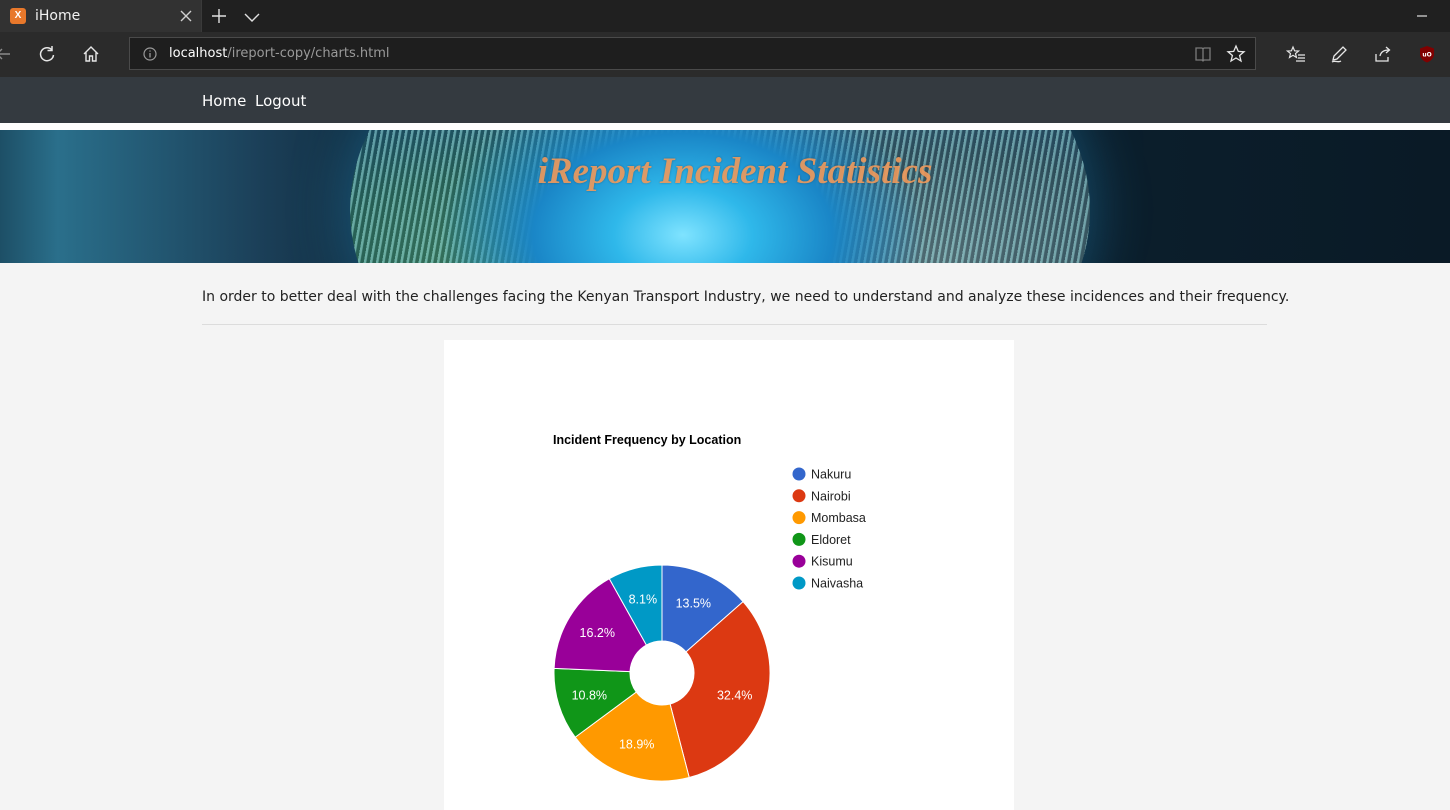 This screenshot has height=810, width=1450. I want to click on legend-item-naivasha: Naivasha, so click(828, 583).